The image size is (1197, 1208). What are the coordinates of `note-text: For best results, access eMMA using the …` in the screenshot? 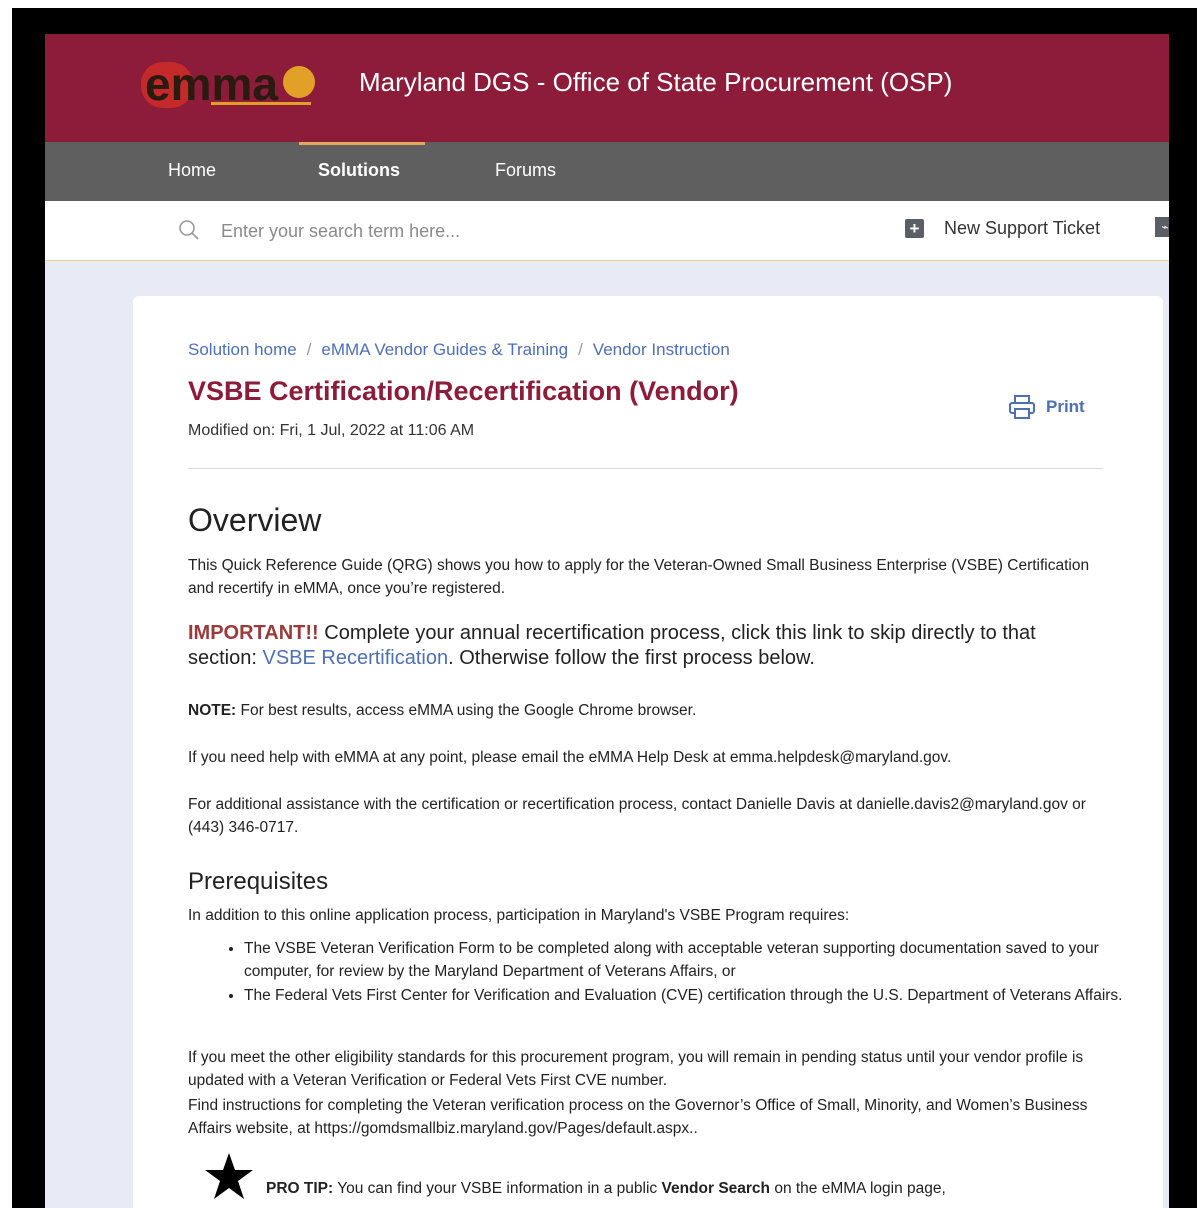 It's located at (466, 710).